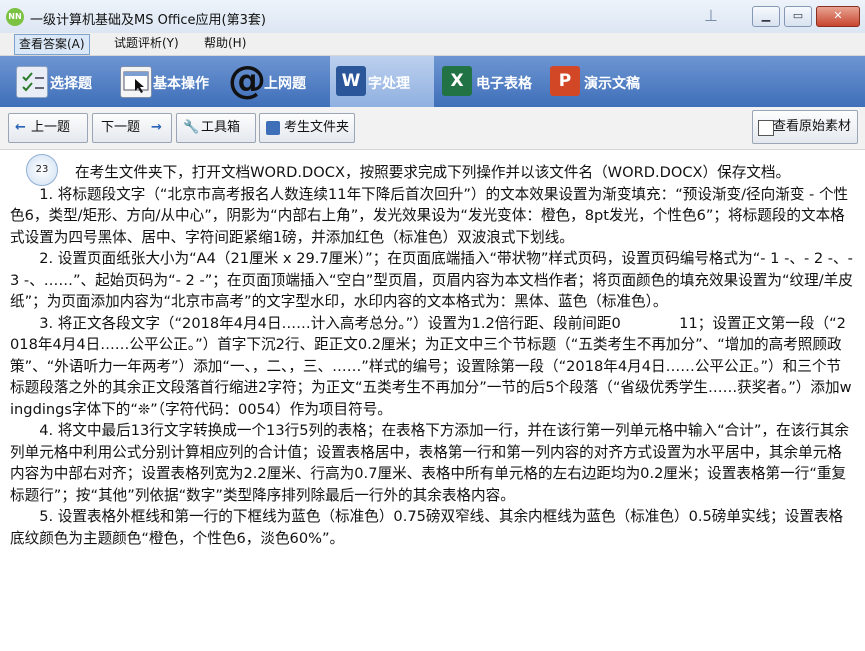  I want to click on excel-icon: X, so click(457, 81).